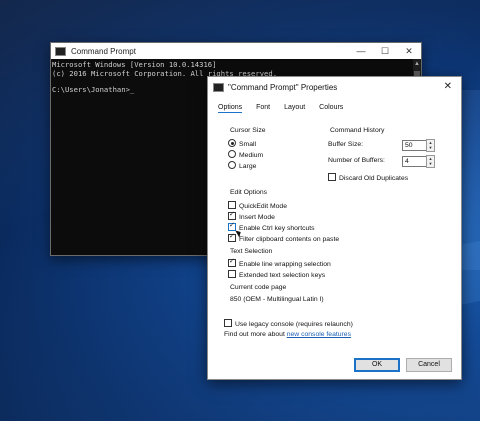 This screenshot has width=480, height=421. I want to click on quickedit-checkbox: QuickEdit Mode, so click(257, 205).